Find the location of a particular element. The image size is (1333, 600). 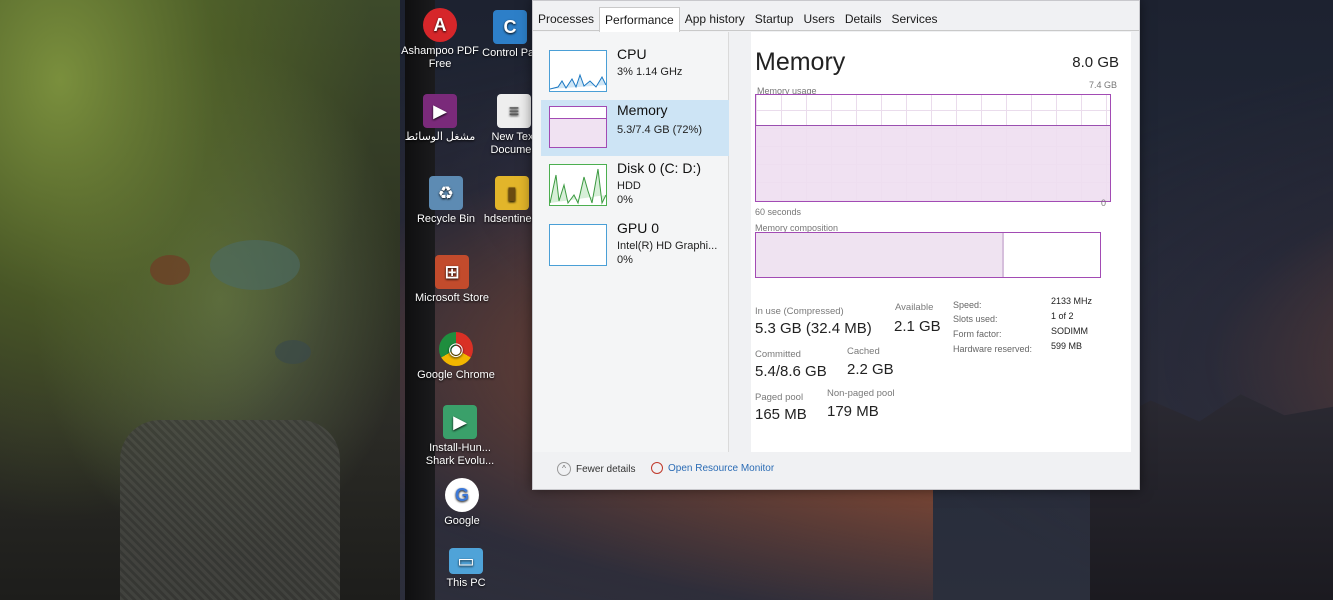

control-panel-icon: C is located at coordinates (510, 27).